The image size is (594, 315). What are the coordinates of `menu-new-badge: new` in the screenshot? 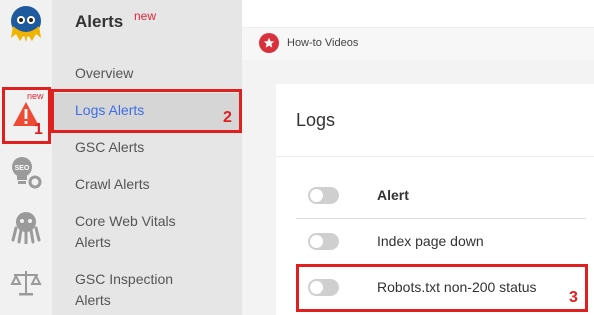 It's located at (145, 16).